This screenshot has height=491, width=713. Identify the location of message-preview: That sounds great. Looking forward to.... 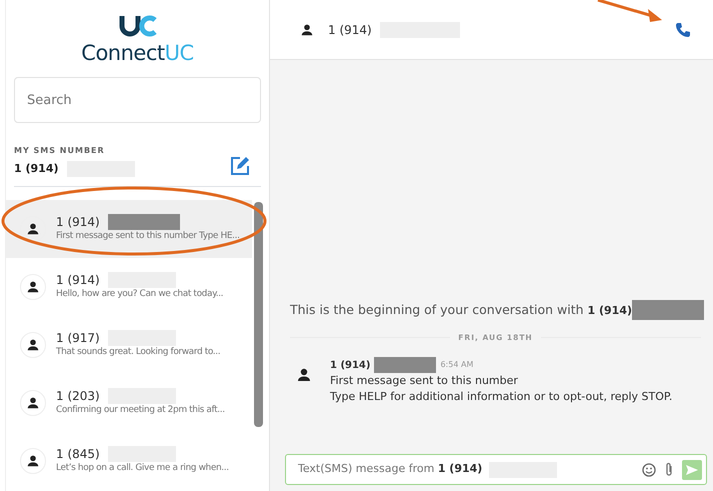
(138, 352).